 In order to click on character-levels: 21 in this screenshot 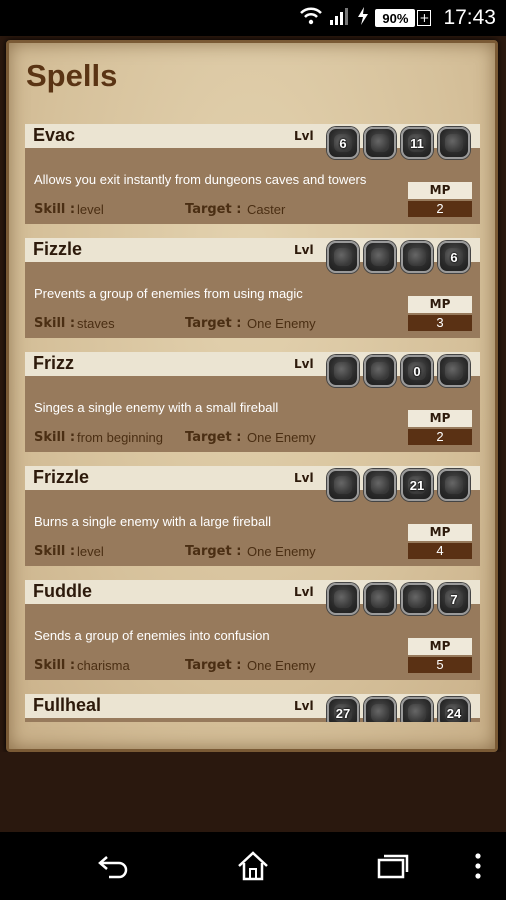, I will do `click(398, 485)`.